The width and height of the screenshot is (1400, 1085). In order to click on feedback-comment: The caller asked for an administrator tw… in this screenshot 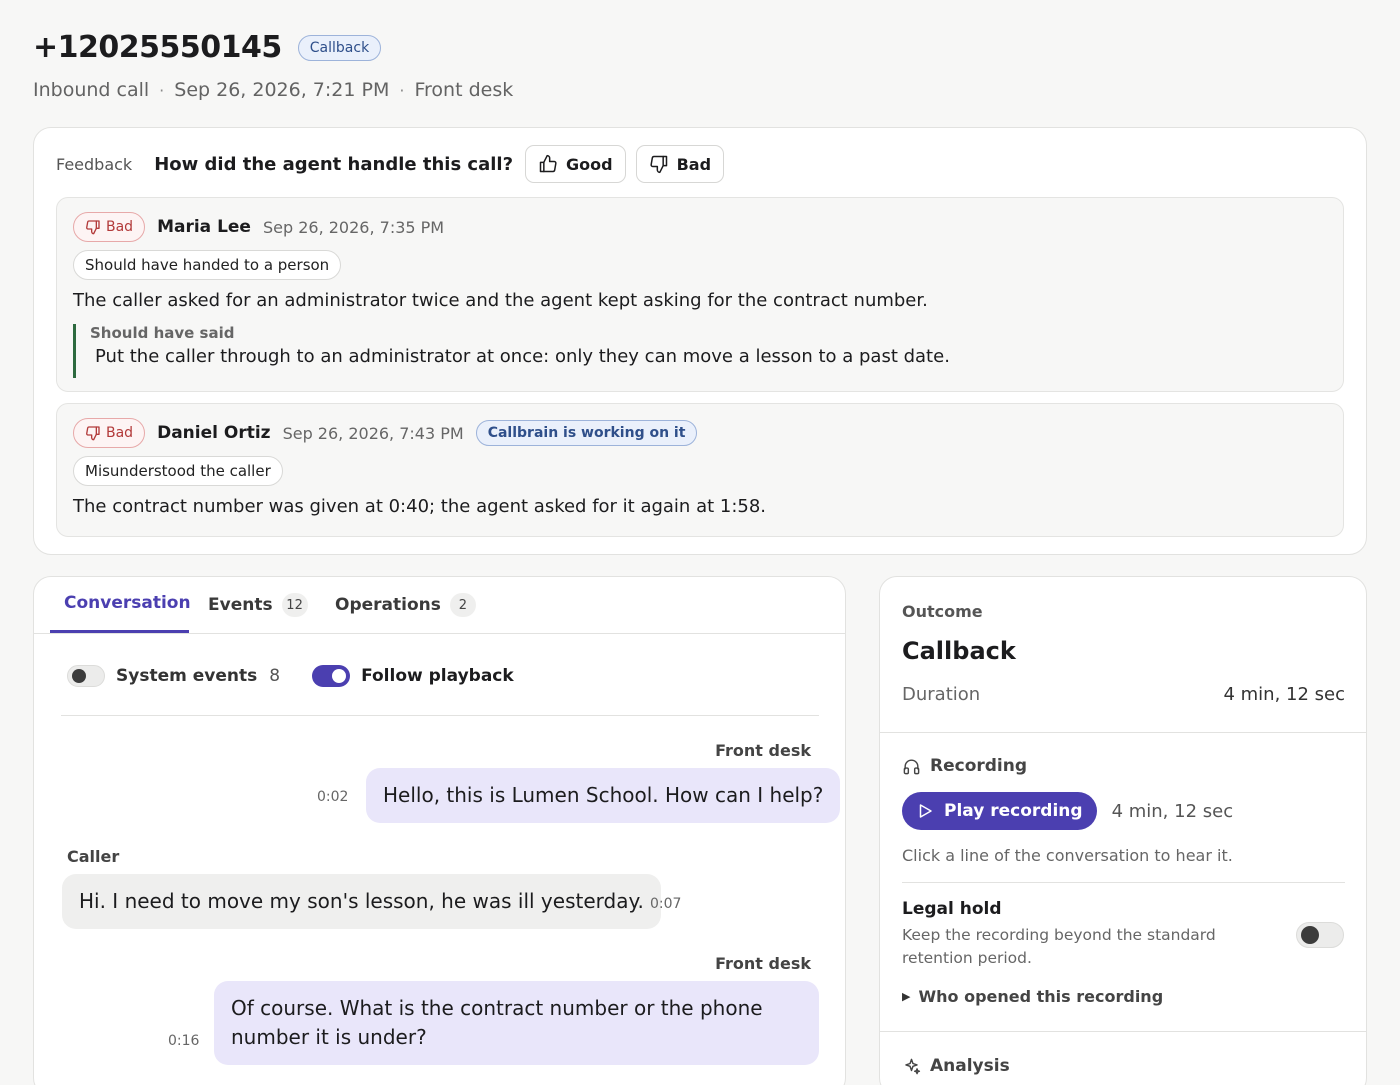, I will do `click(500, 300)`.